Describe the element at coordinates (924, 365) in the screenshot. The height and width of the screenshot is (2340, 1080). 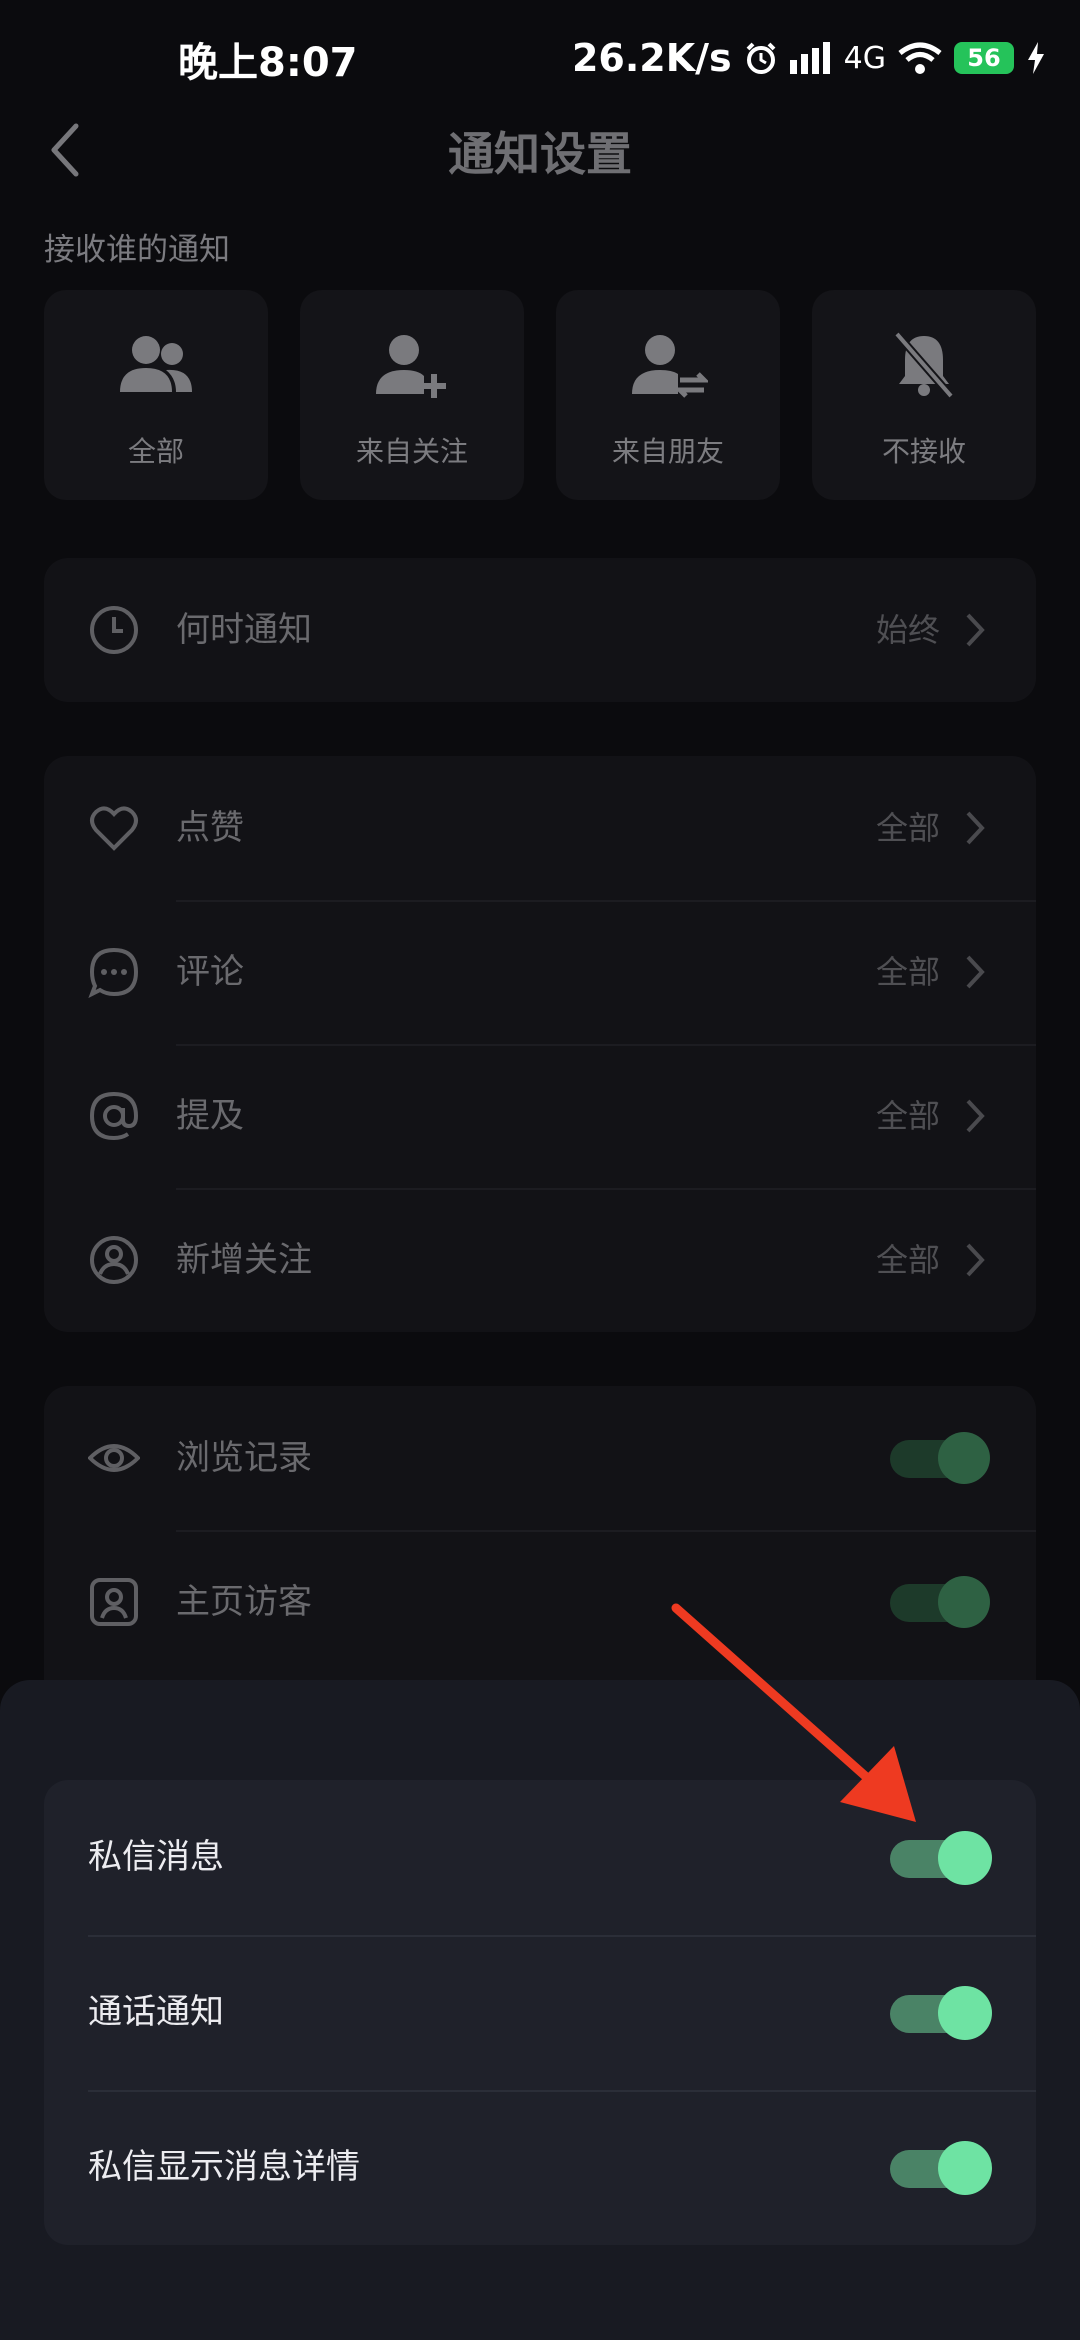
I see `bell-off-icon` at that location.